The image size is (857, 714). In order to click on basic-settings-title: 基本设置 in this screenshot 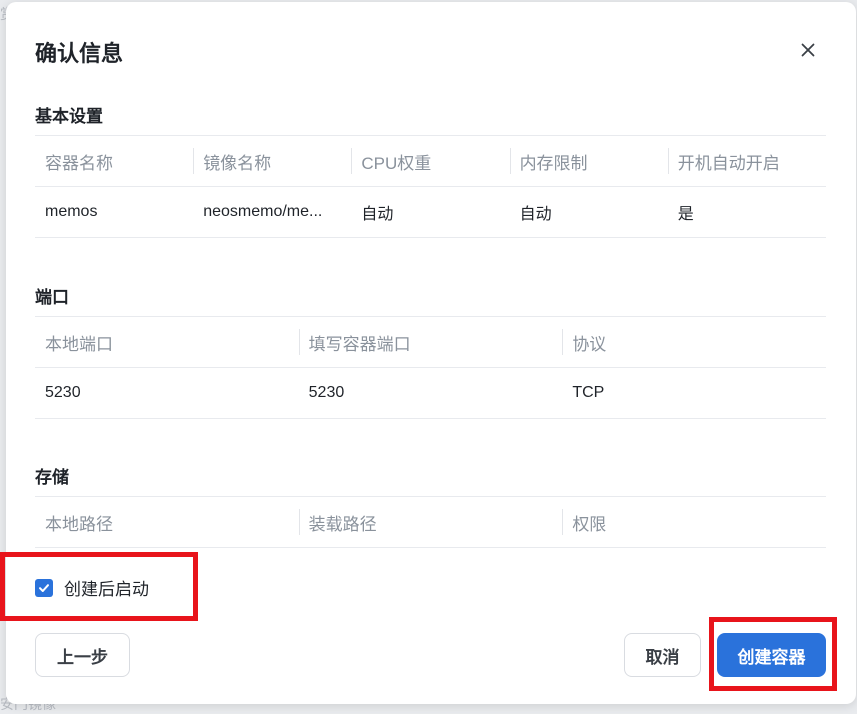, I will do `click(69, 116)`.